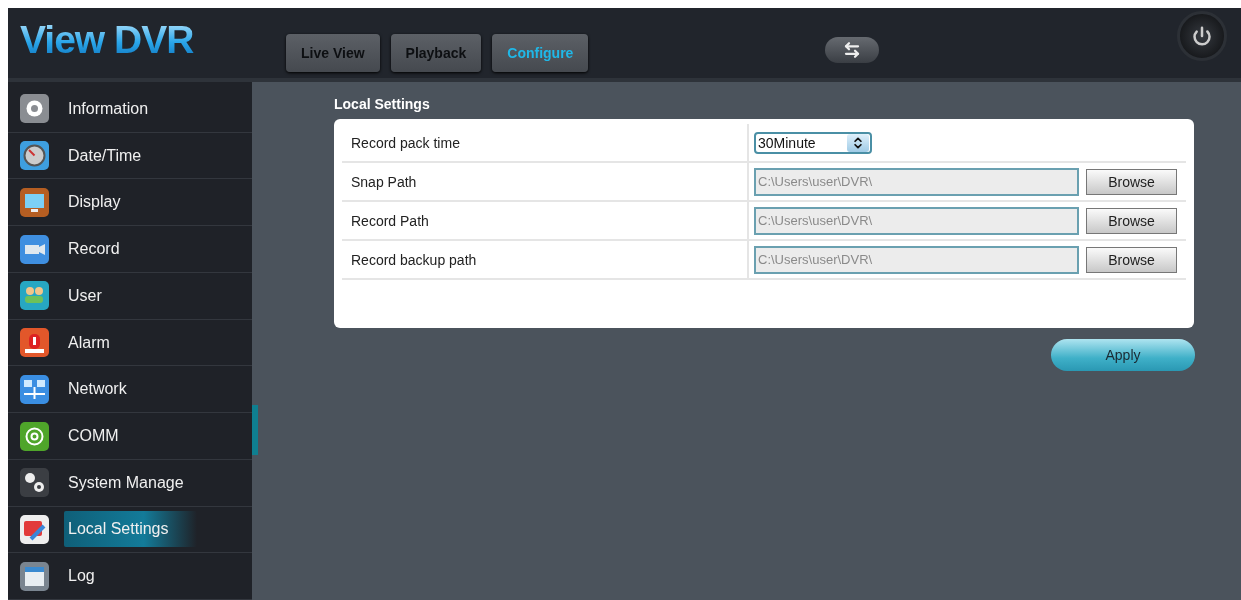 The image size is (1241, 600). I want to click on stepper-icon, so click(858, 142).